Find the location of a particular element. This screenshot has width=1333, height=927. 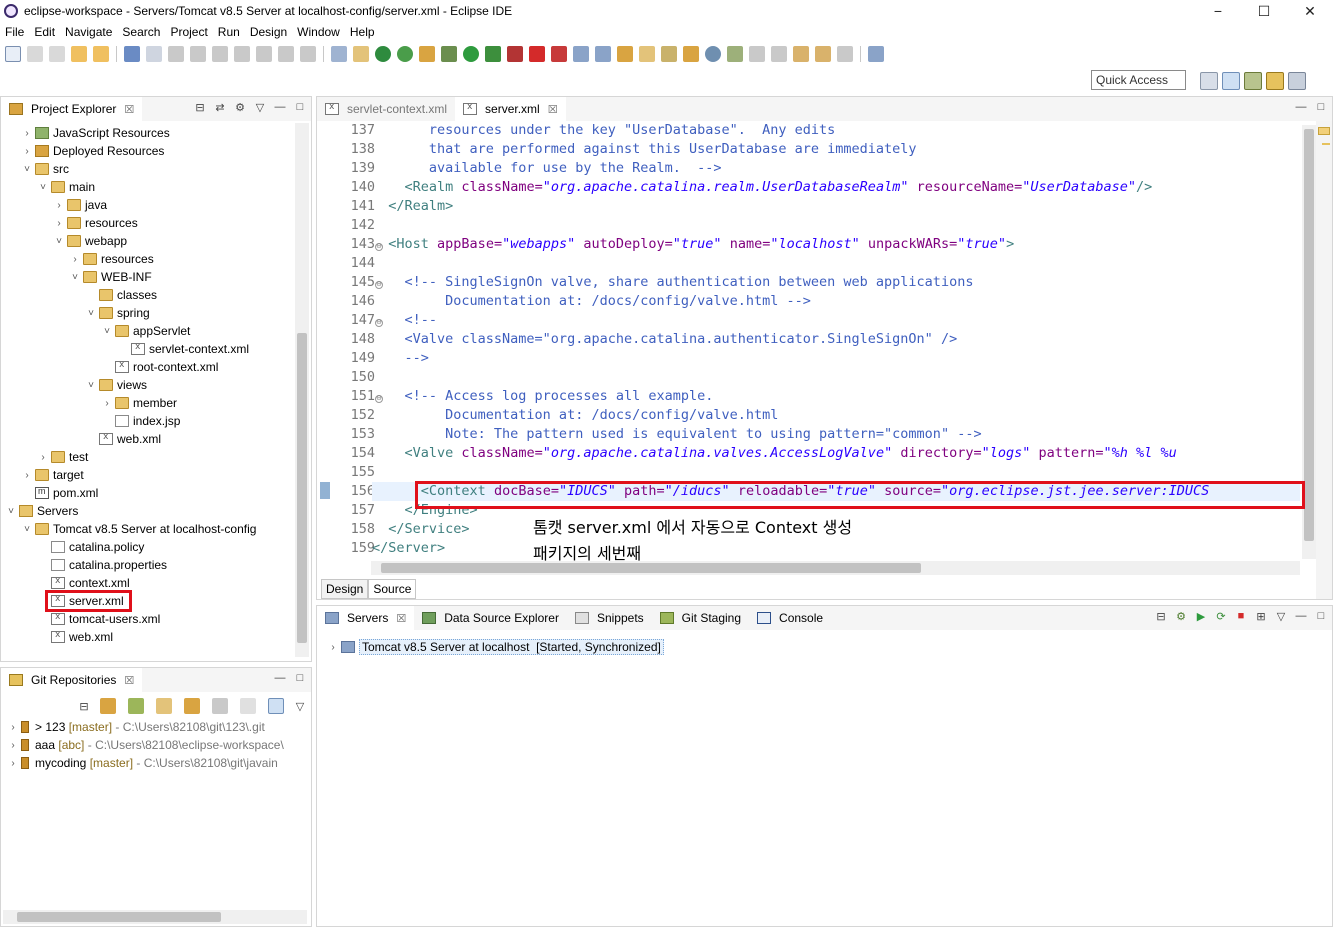

tab-console: Console is located at coordinates (790, 618).